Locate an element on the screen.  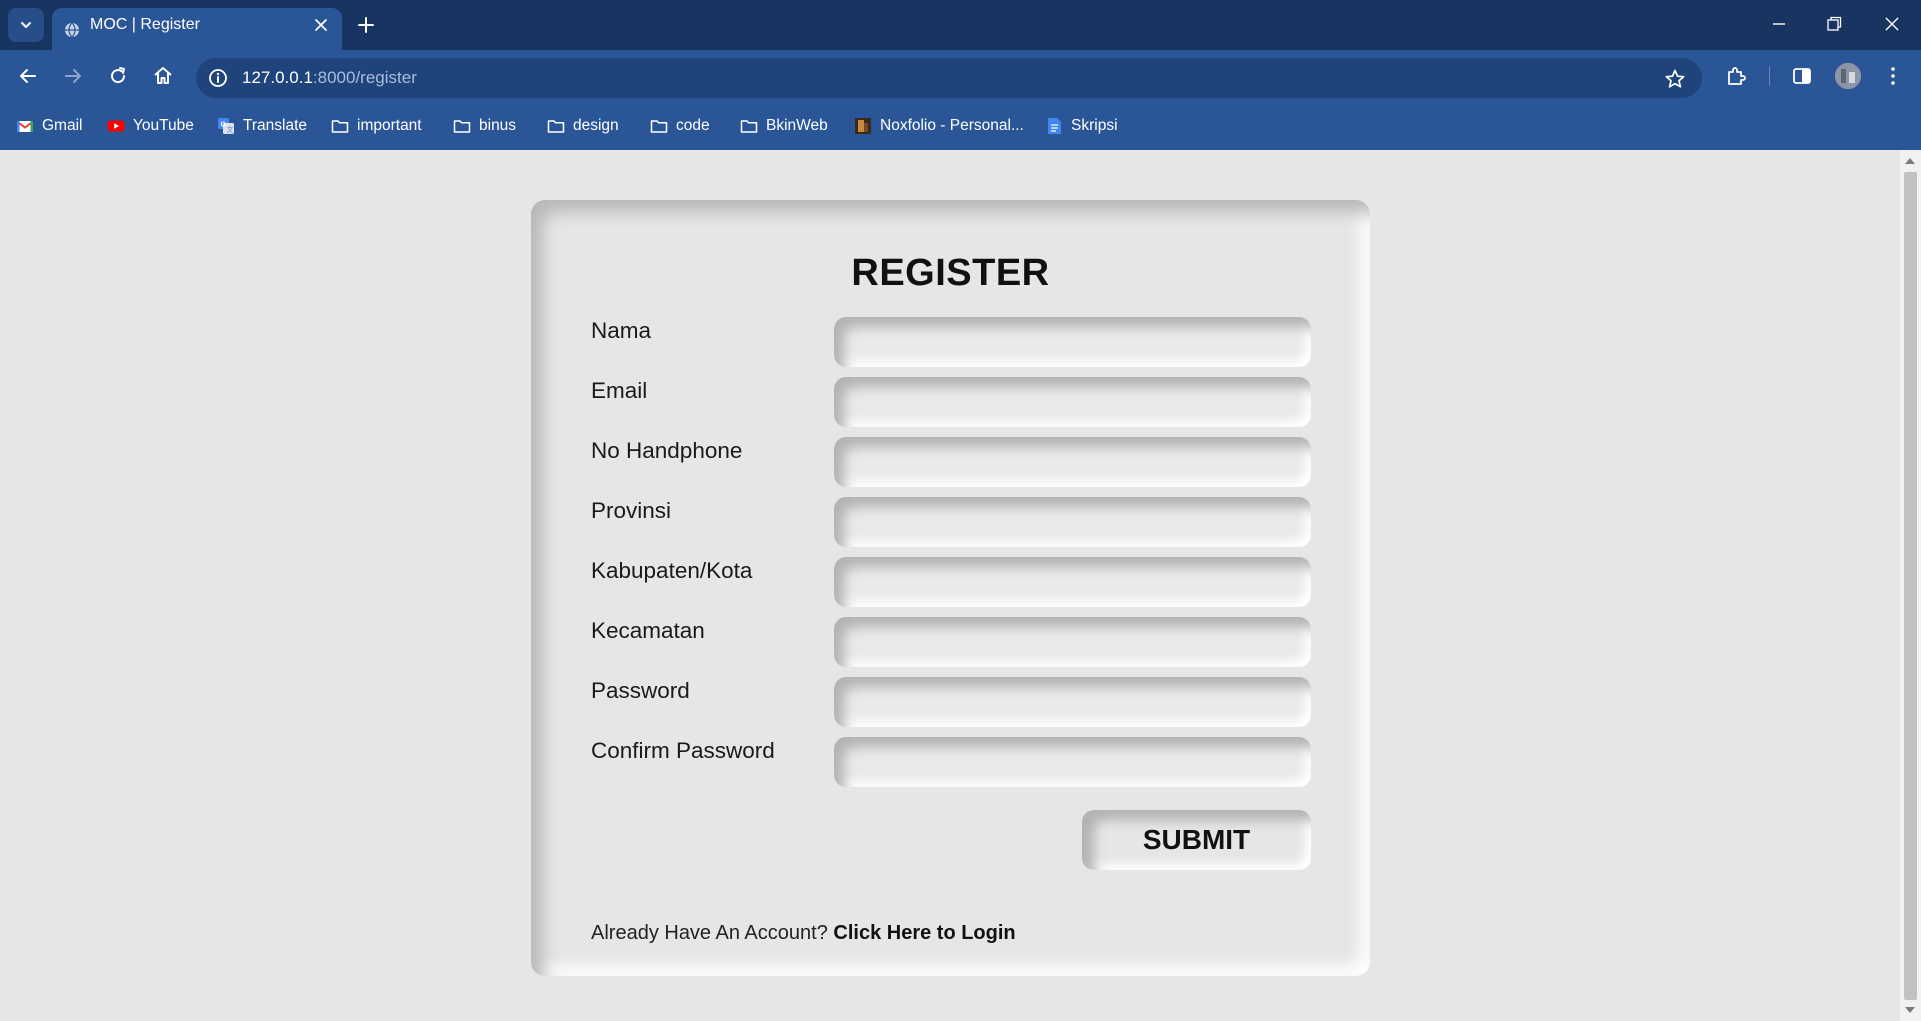
bookmark-label: binus is located at coordinates (498, 125).